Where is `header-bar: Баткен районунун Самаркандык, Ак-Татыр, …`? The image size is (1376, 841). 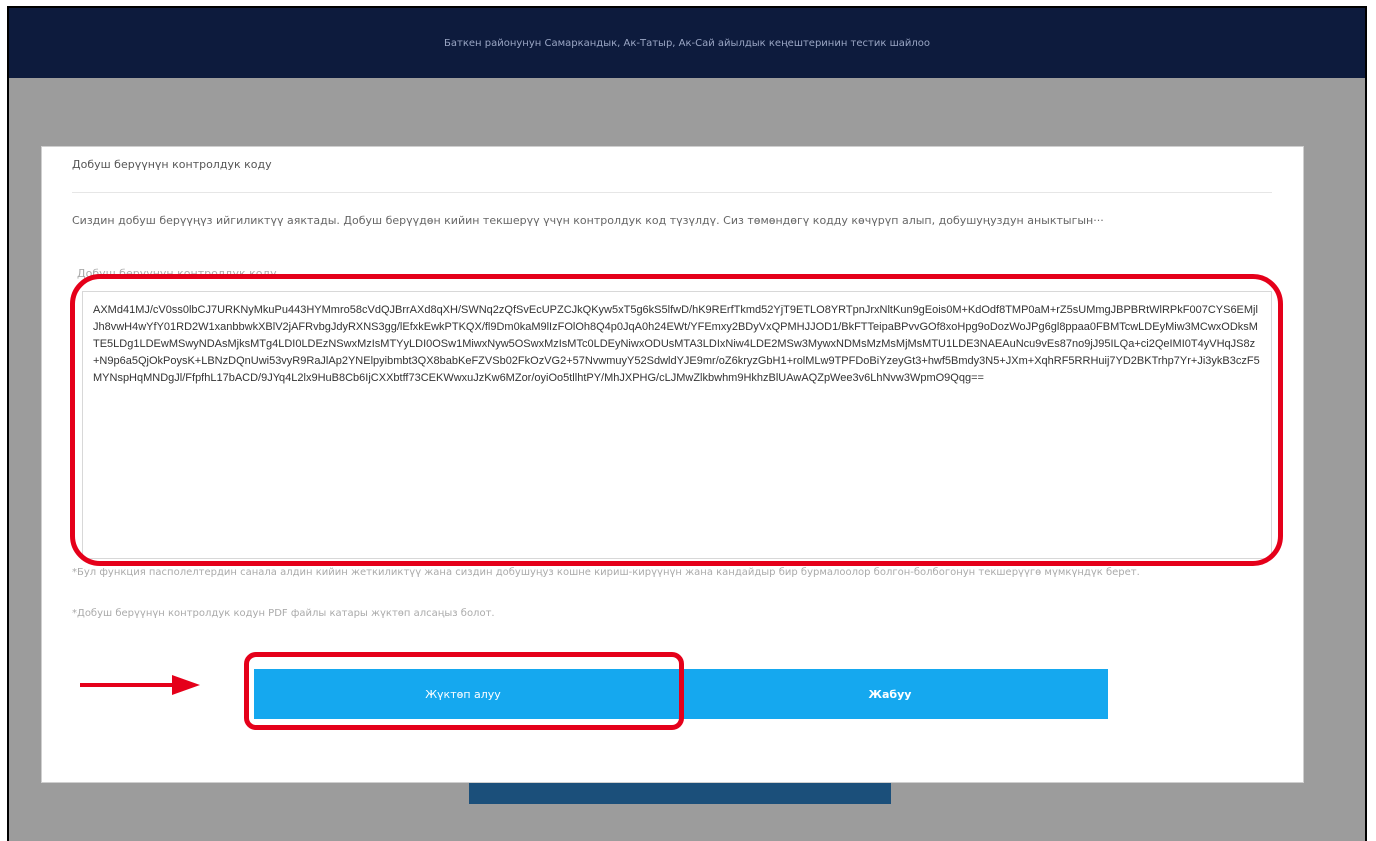
header-bar: Баткен районунун Самаркандык, Ак-Татыр, … is located at coordinates (687, 43).